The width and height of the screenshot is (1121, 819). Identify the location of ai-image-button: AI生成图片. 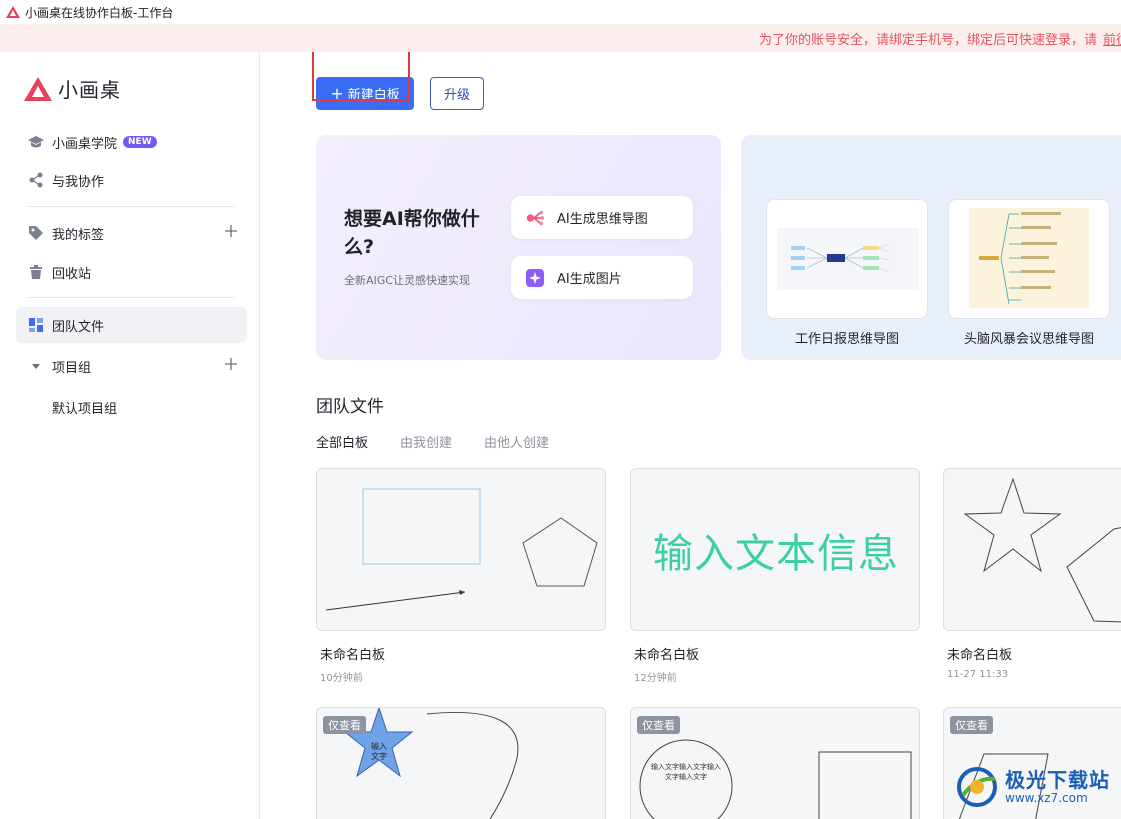
(602, 277).